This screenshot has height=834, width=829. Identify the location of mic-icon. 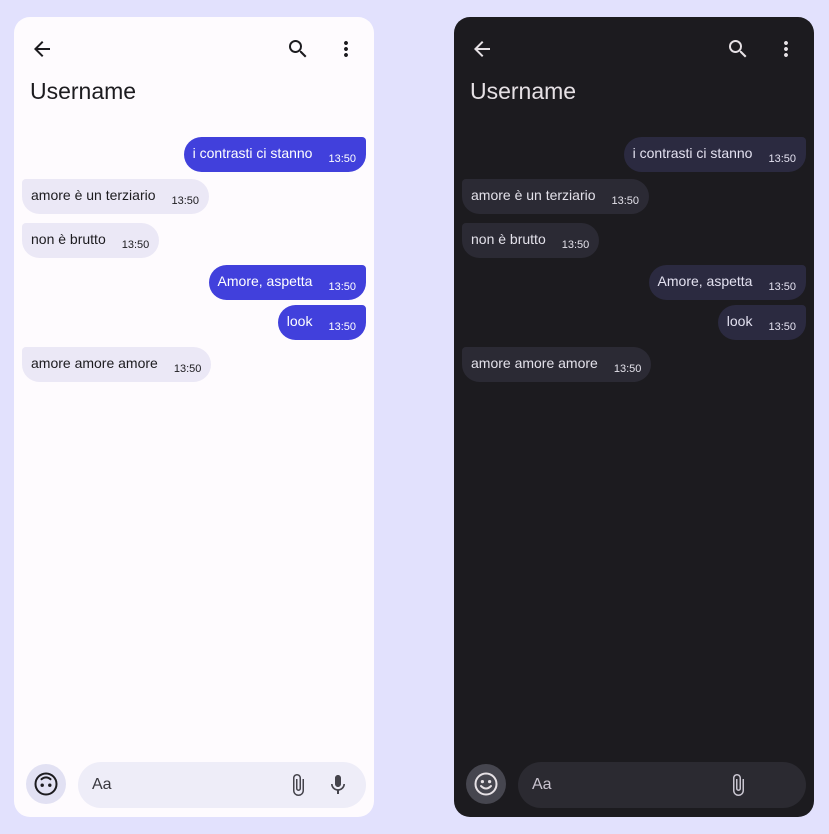
(338, 784).